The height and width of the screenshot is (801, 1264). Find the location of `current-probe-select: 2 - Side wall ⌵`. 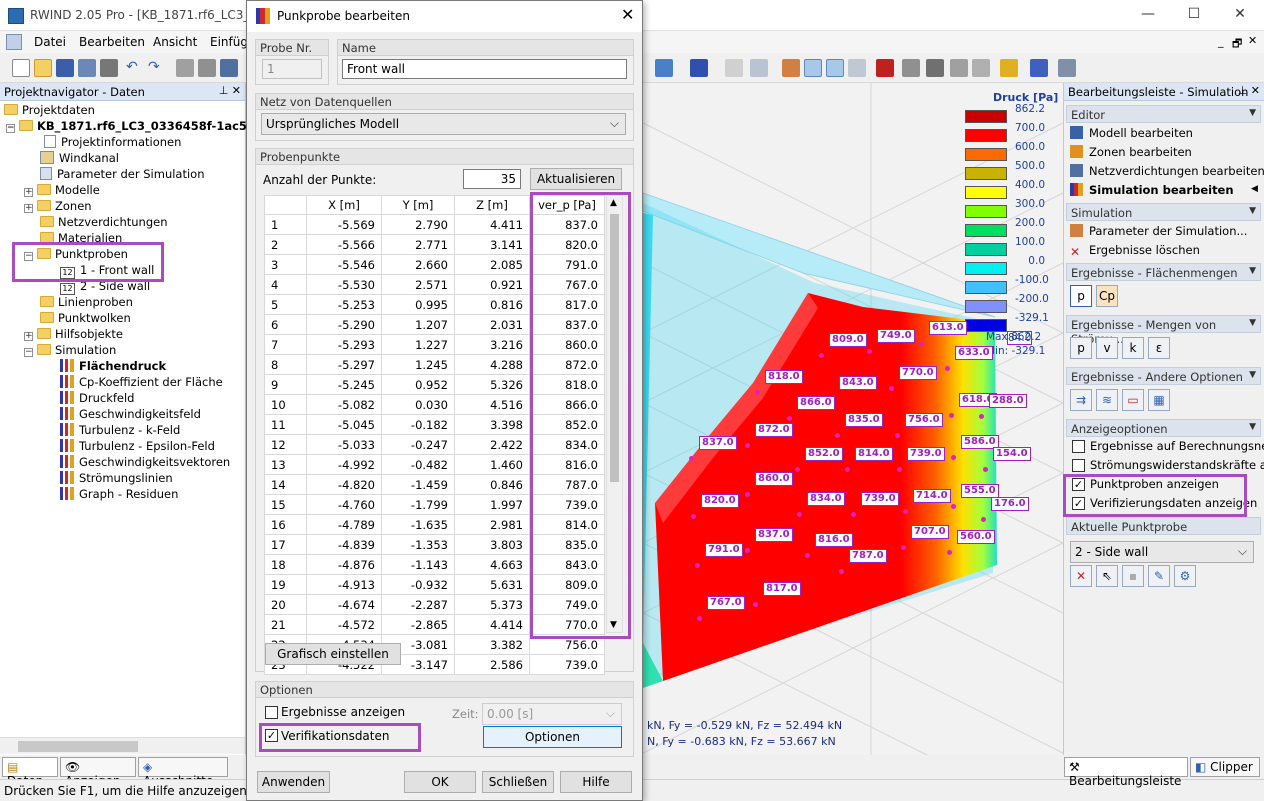

current-probe-select: 2 - Side wall ⌵ is located at coordinates (1162, 552).